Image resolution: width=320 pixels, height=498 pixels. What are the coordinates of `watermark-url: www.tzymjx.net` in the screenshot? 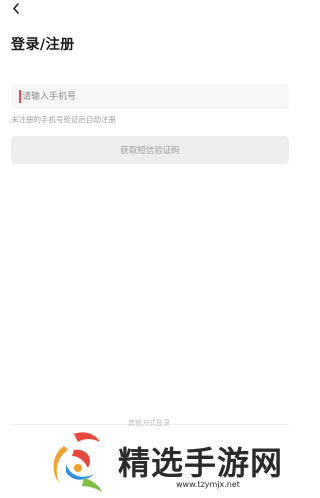 It's located at (208, 484).